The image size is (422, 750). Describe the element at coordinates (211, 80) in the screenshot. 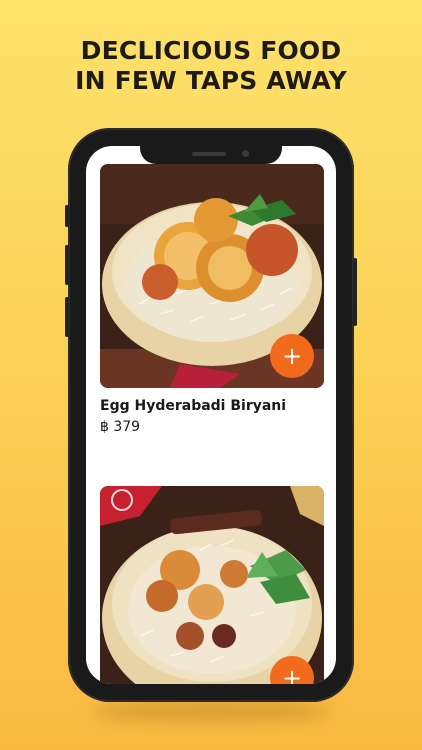

I see `headline-line-2: IN FEW TAPS AWAY` at that location.